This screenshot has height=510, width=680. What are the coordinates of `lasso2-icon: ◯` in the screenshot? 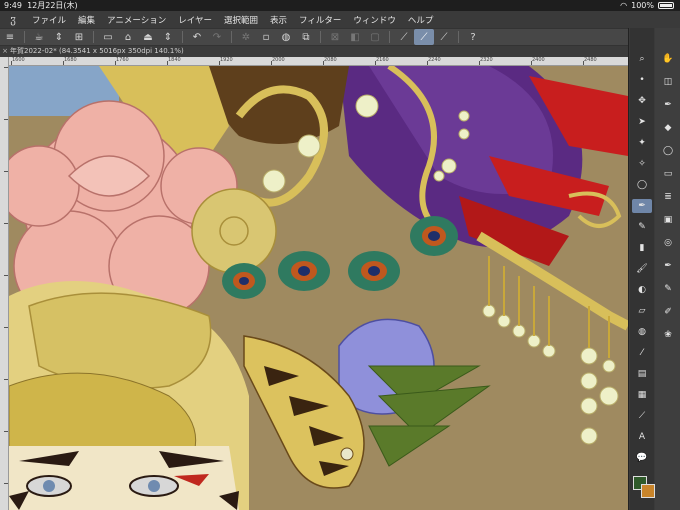 It's located at (668, 151).